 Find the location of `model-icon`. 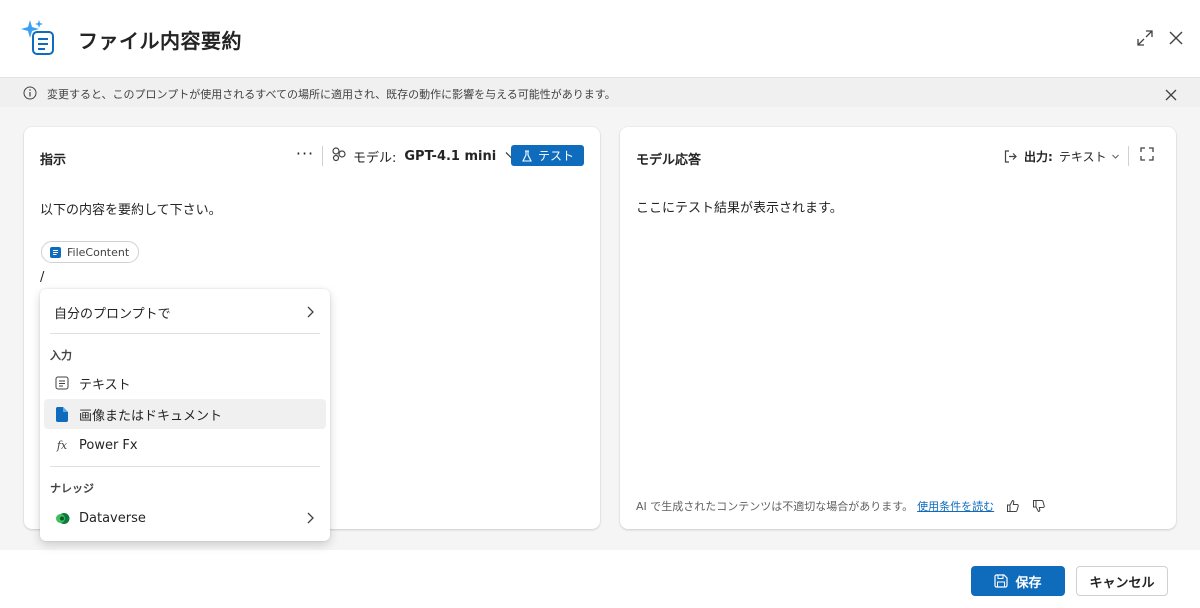

model-icon is located at coordinates (339, 156).